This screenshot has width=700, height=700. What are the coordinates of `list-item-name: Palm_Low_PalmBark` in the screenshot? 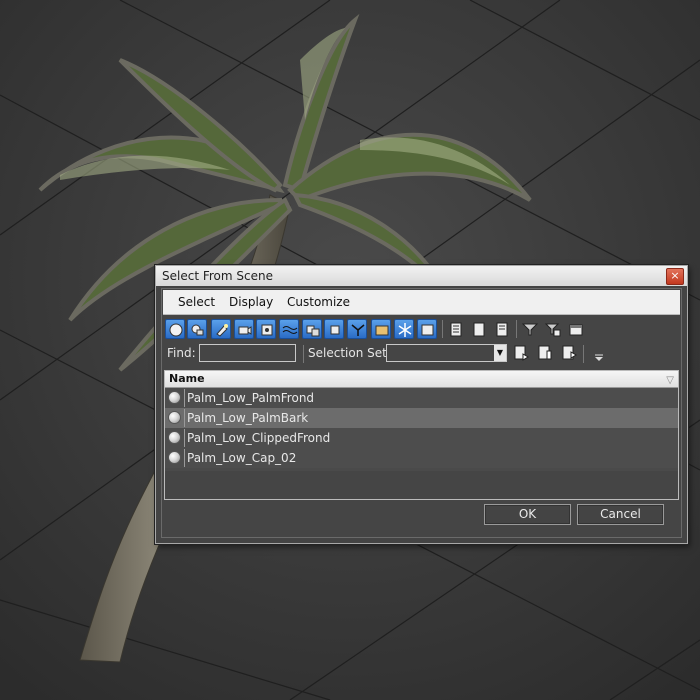 It's located at (246, 418).